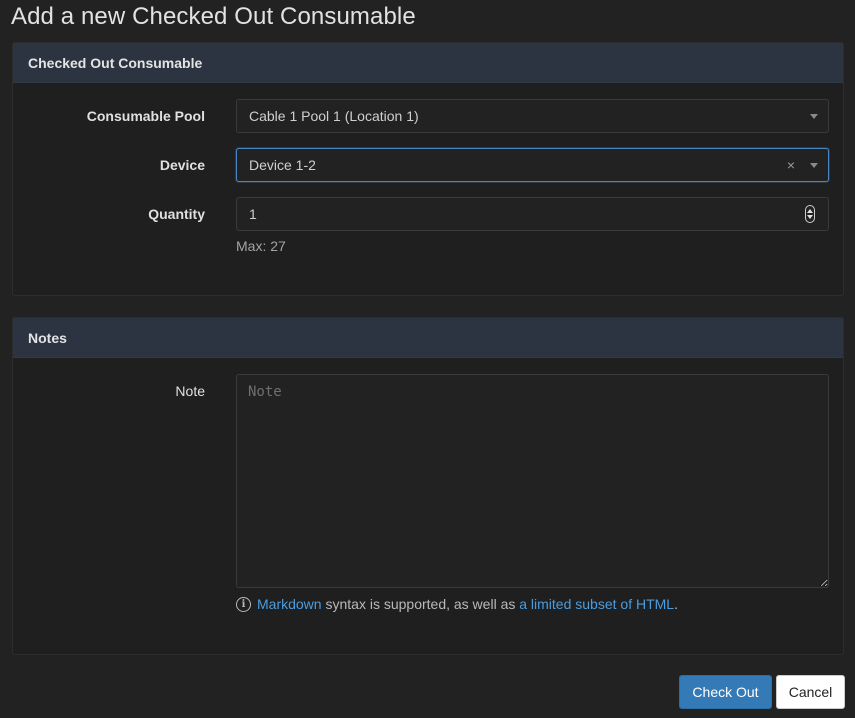 The image size is (855, 718). Describe the element at coordinates (810, 692) in the screenshot. I see `cancel-button: Cancel` at that location.